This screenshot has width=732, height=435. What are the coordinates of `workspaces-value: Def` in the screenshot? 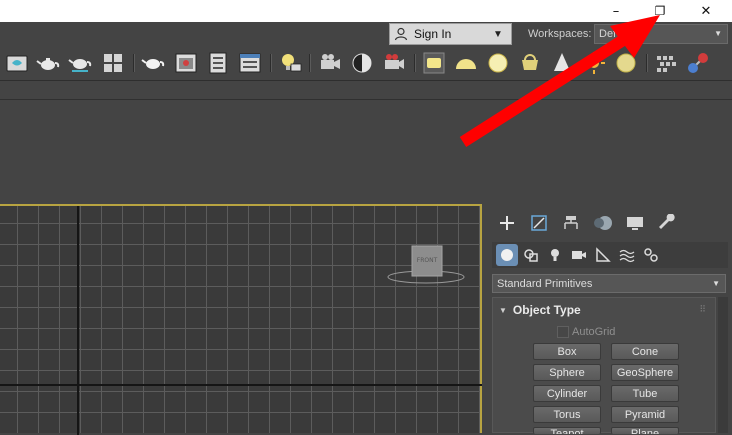 It's located at (608, 34).